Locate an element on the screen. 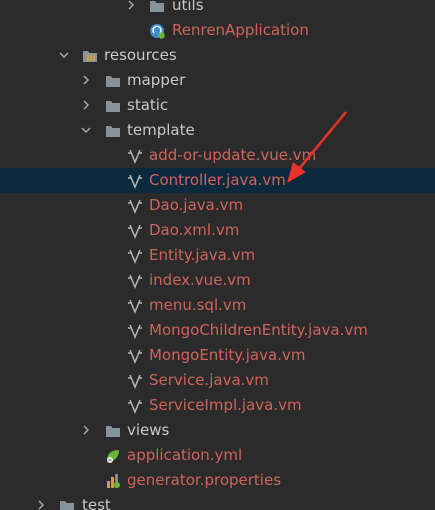 This screenshot has height=510, width=435. tree-row-template-file: Service.java.vm is located at coordinates (217, 380).